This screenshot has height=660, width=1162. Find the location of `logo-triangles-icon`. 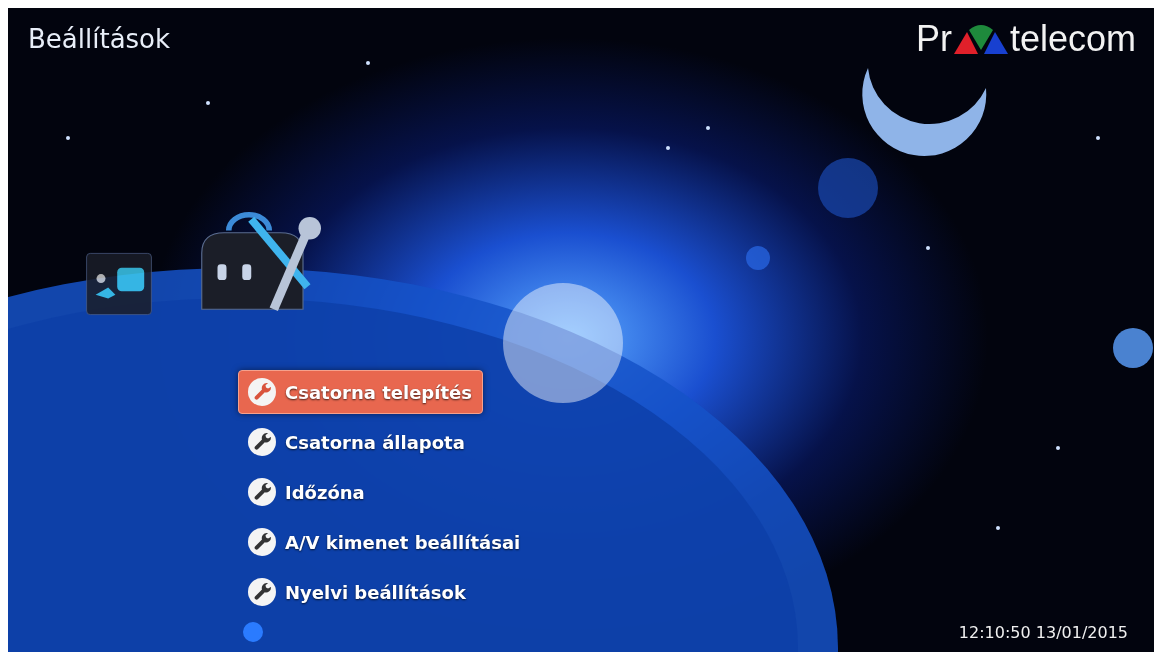

logo-triangles-icon is located at coordinates (980, 39).